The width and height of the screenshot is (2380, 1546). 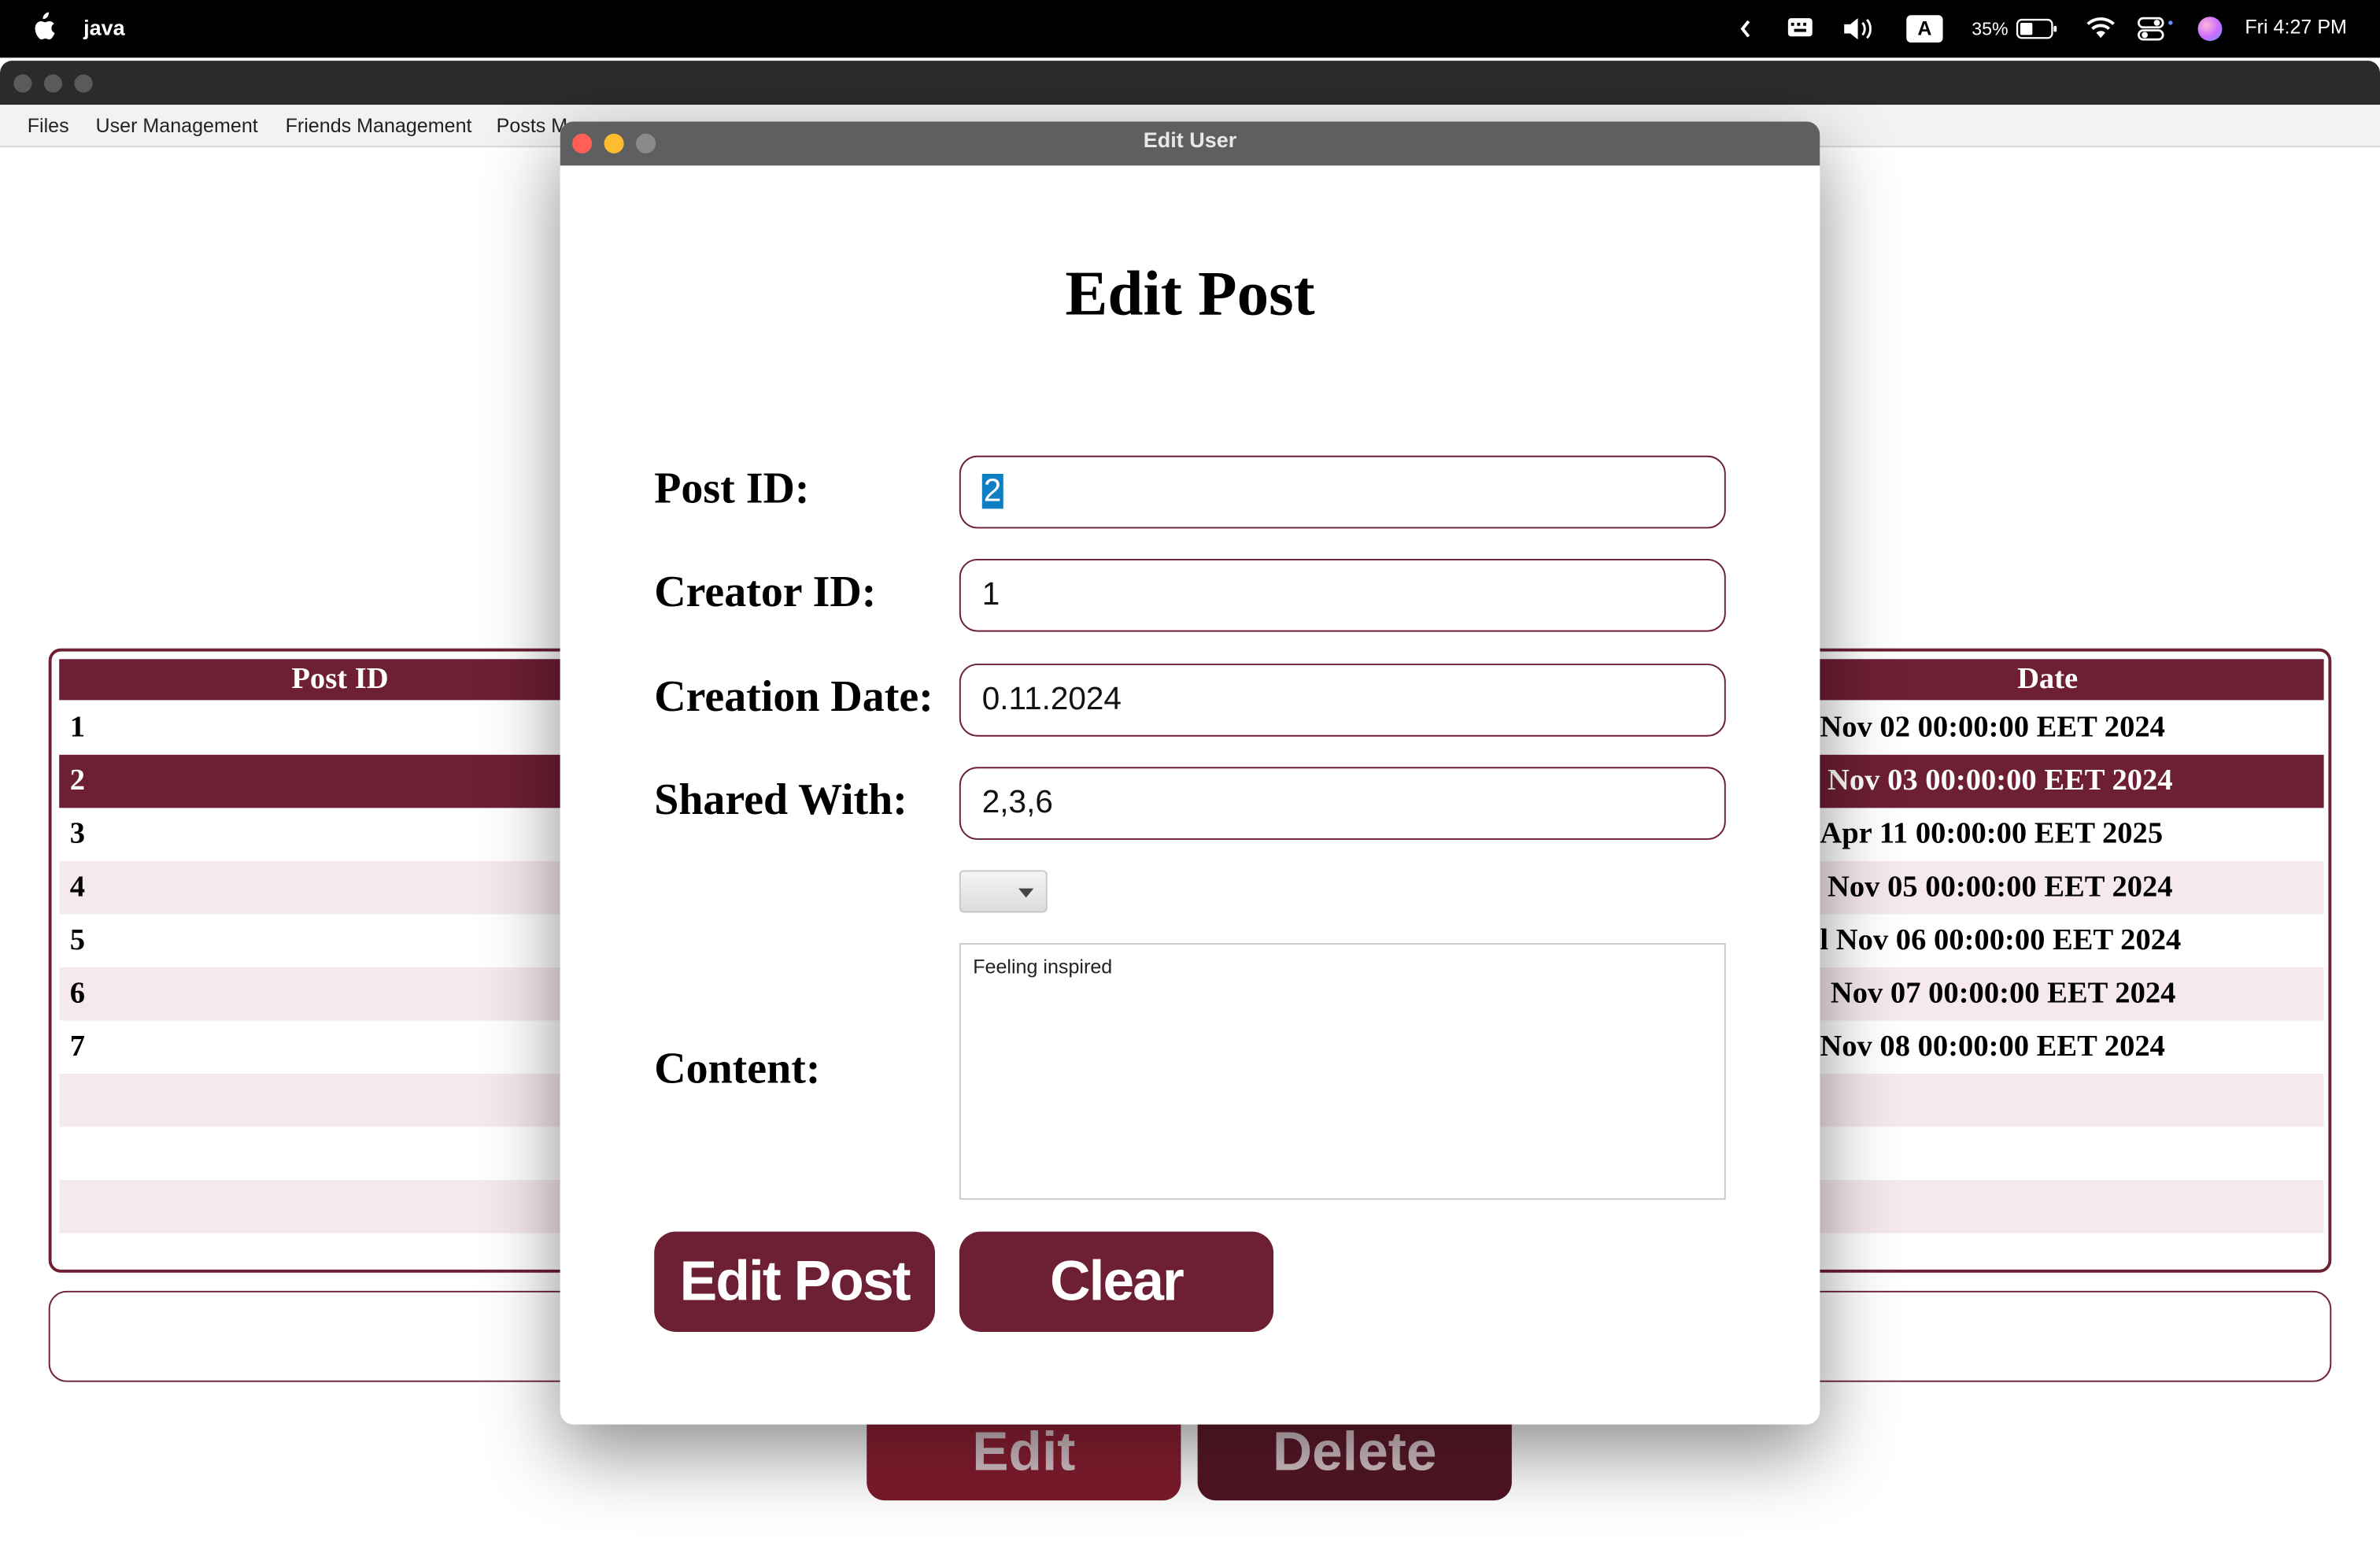 I want to click on cell-post-id: 2, so click(x=77, y=780).